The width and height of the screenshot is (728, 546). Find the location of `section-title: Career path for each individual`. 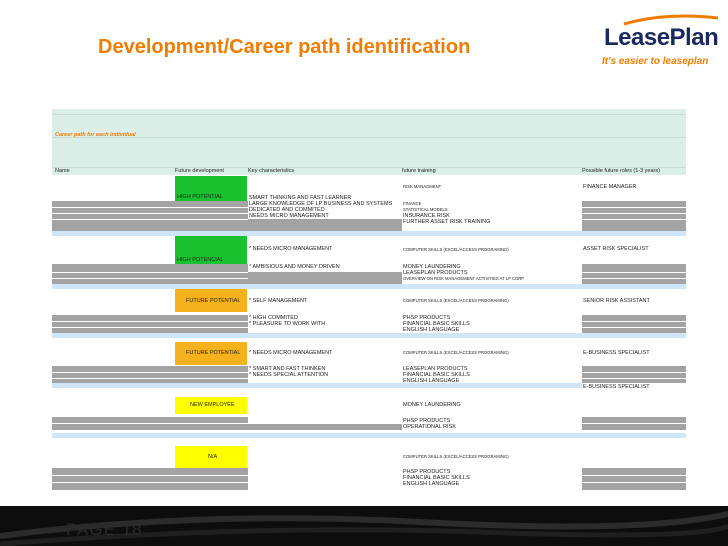

section-title: Career path for each individual is located at coordinates (95, 135).